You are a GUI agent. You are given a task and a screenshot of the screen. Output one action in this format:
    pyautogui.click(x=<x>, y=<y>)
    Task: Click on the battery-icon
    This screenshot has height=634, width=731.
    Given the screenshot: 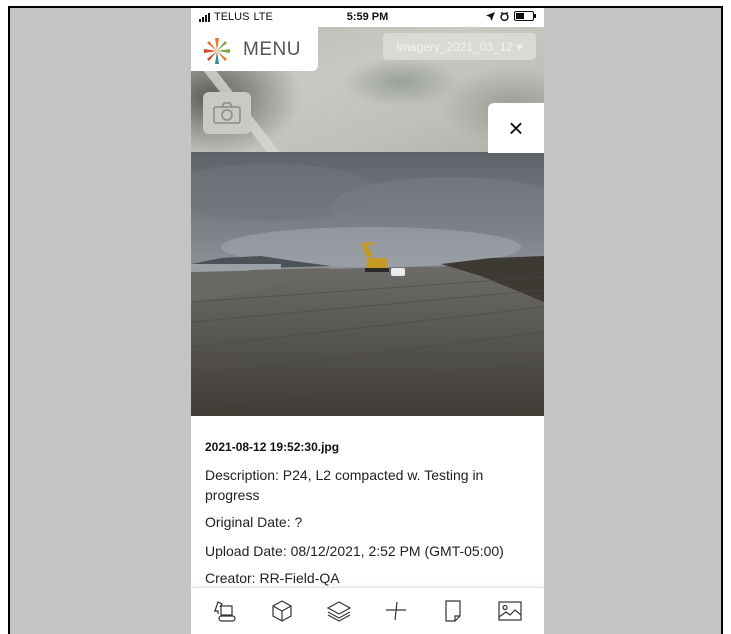 What is the action you would take?
    pyautogui.click(x=525, y=16)
    